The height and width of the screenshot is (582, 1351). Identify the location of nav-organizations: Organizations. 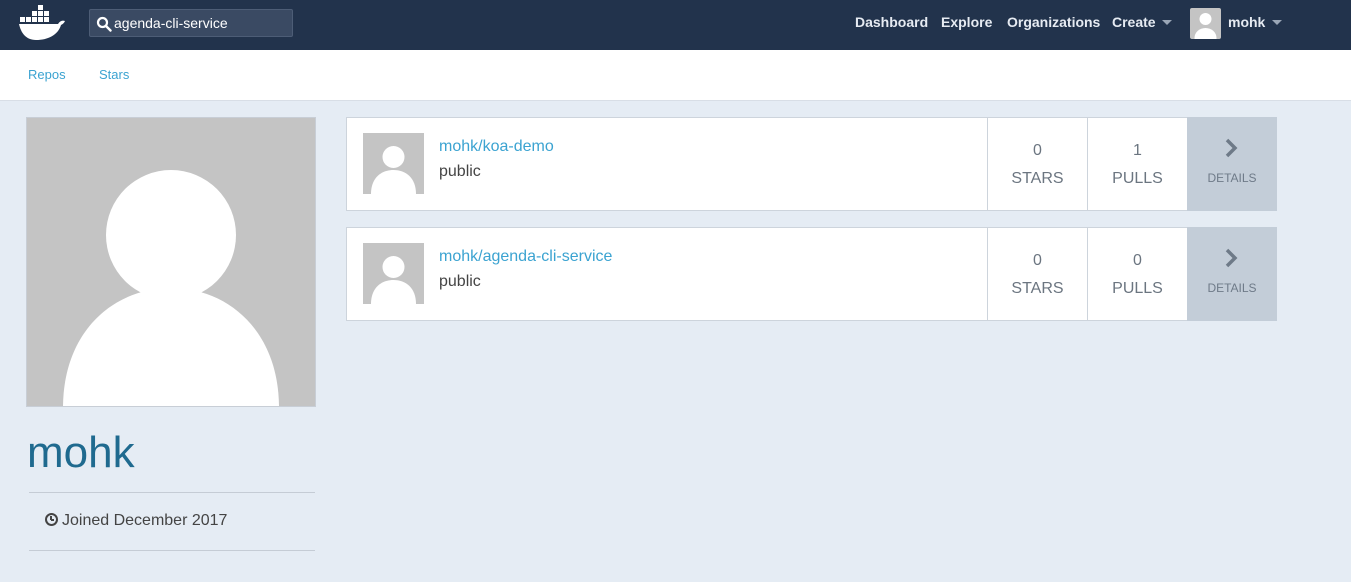
(1053, 25).